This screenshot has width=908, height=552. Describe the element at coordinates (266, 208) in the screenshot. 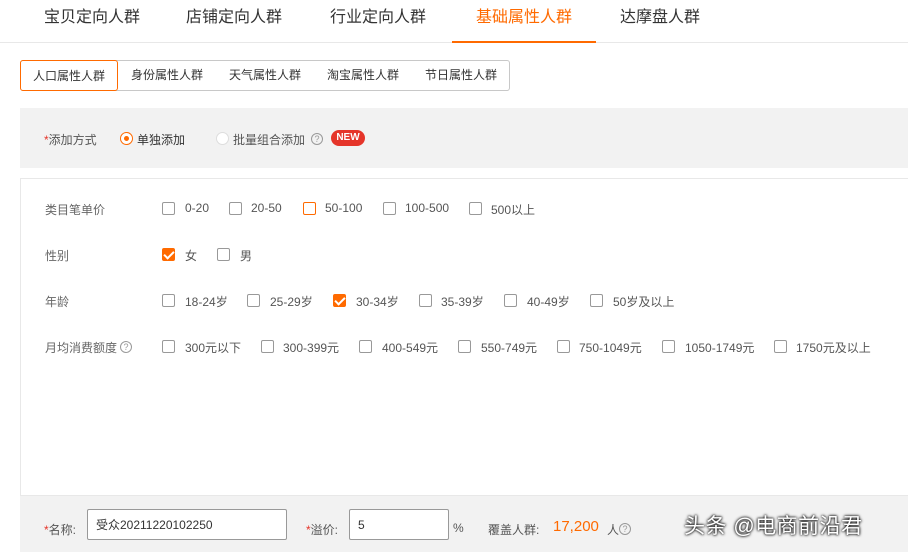

I see `checkbox-label: 20-50` at that location.